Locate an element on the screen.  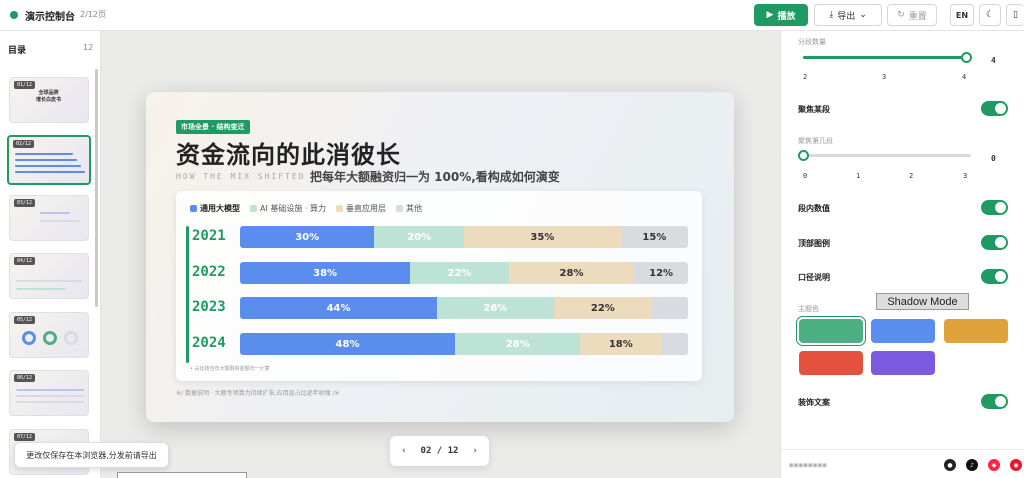
slide-headline: 资金流向的此消彼长 is located at coordinates (288, 155).